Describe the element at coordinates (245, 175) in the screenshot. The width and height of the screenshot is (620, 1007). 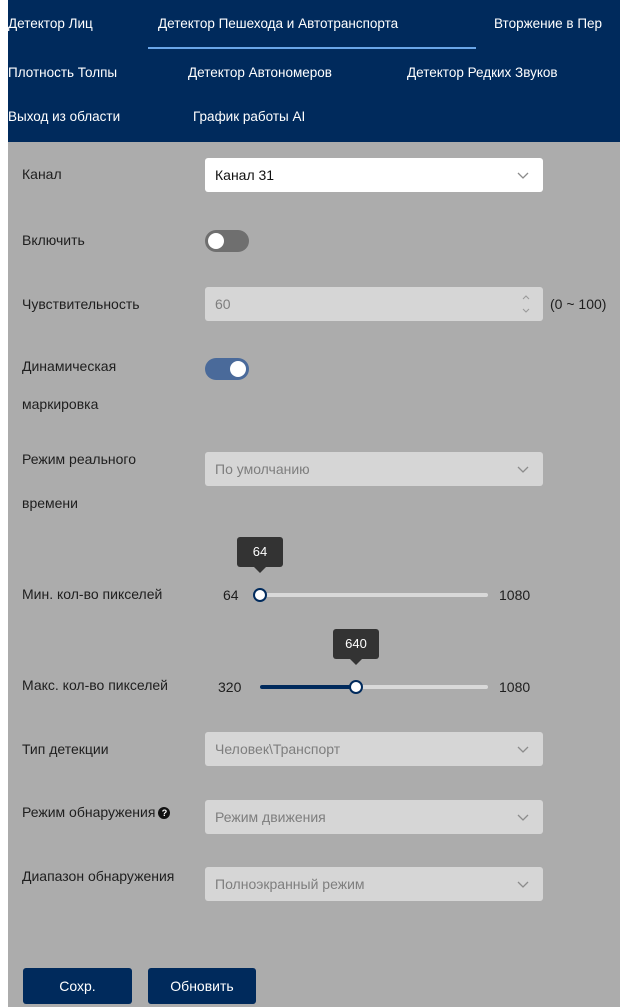
I see `channel-select-value: Канал 31` at that location.